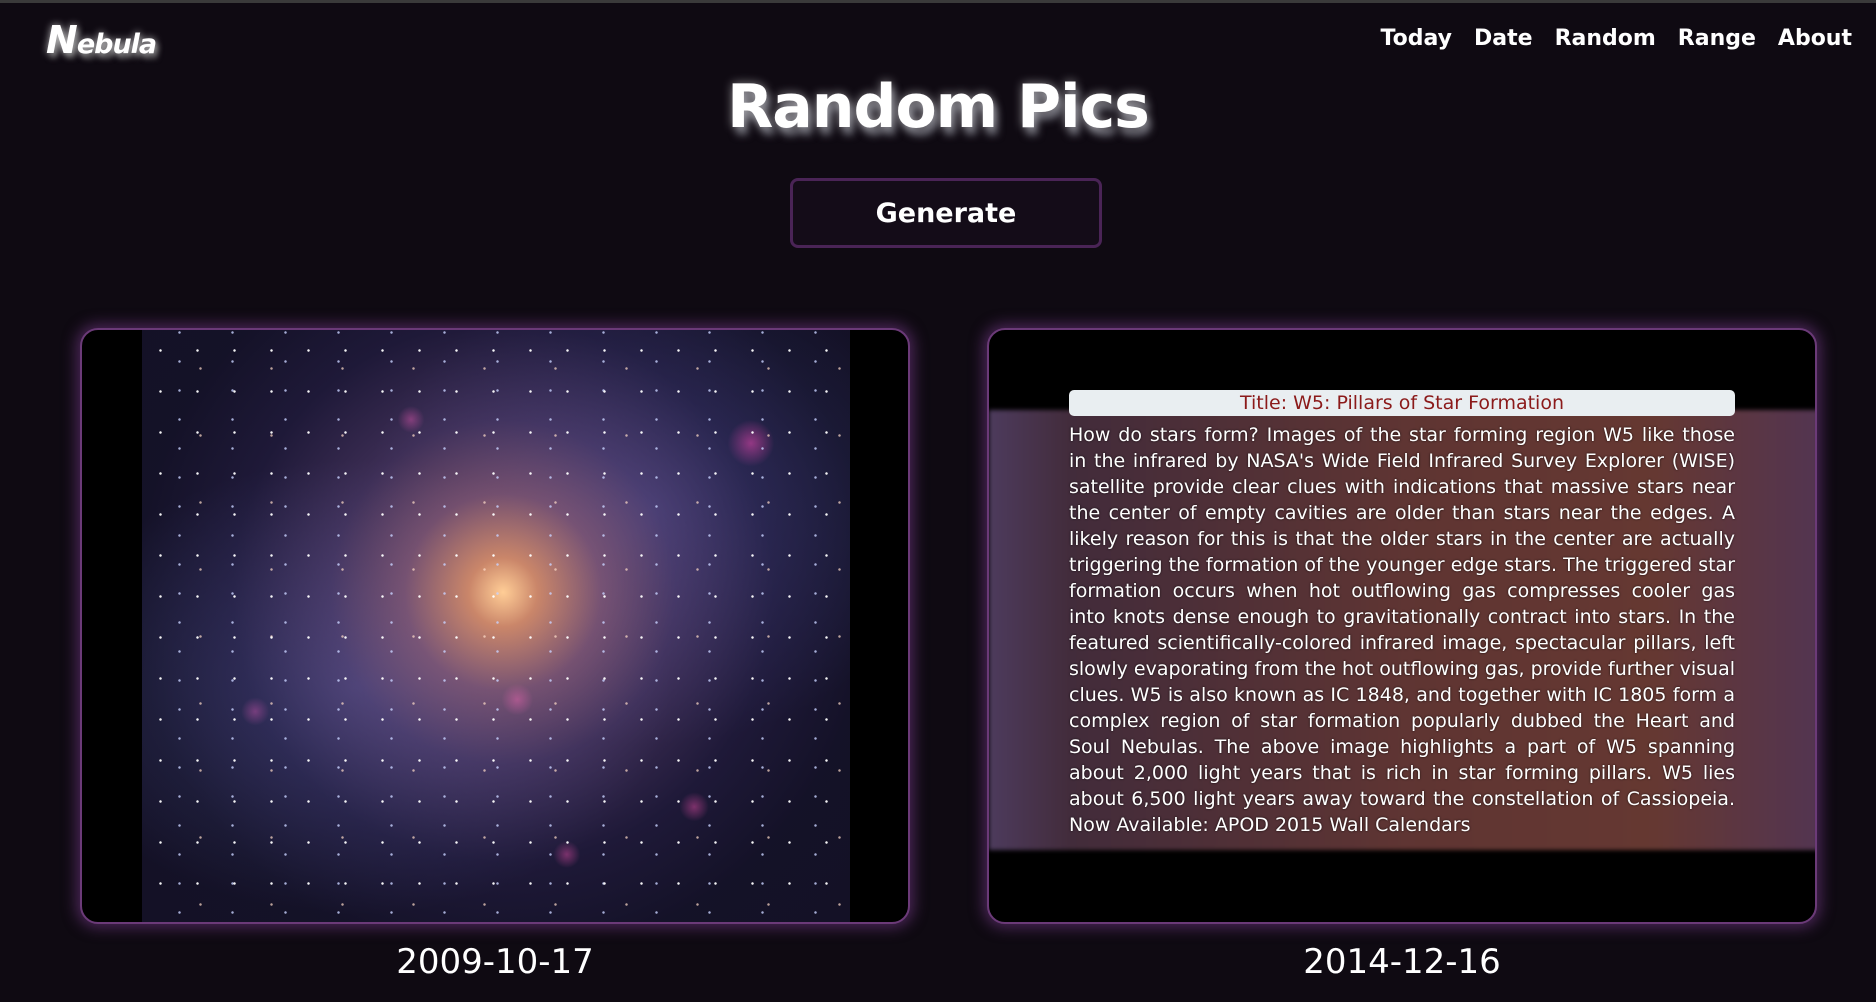 The height and width of the screenshot is (1002, 1876). I want to click on page-title: Random Pics, so click(938, 107).